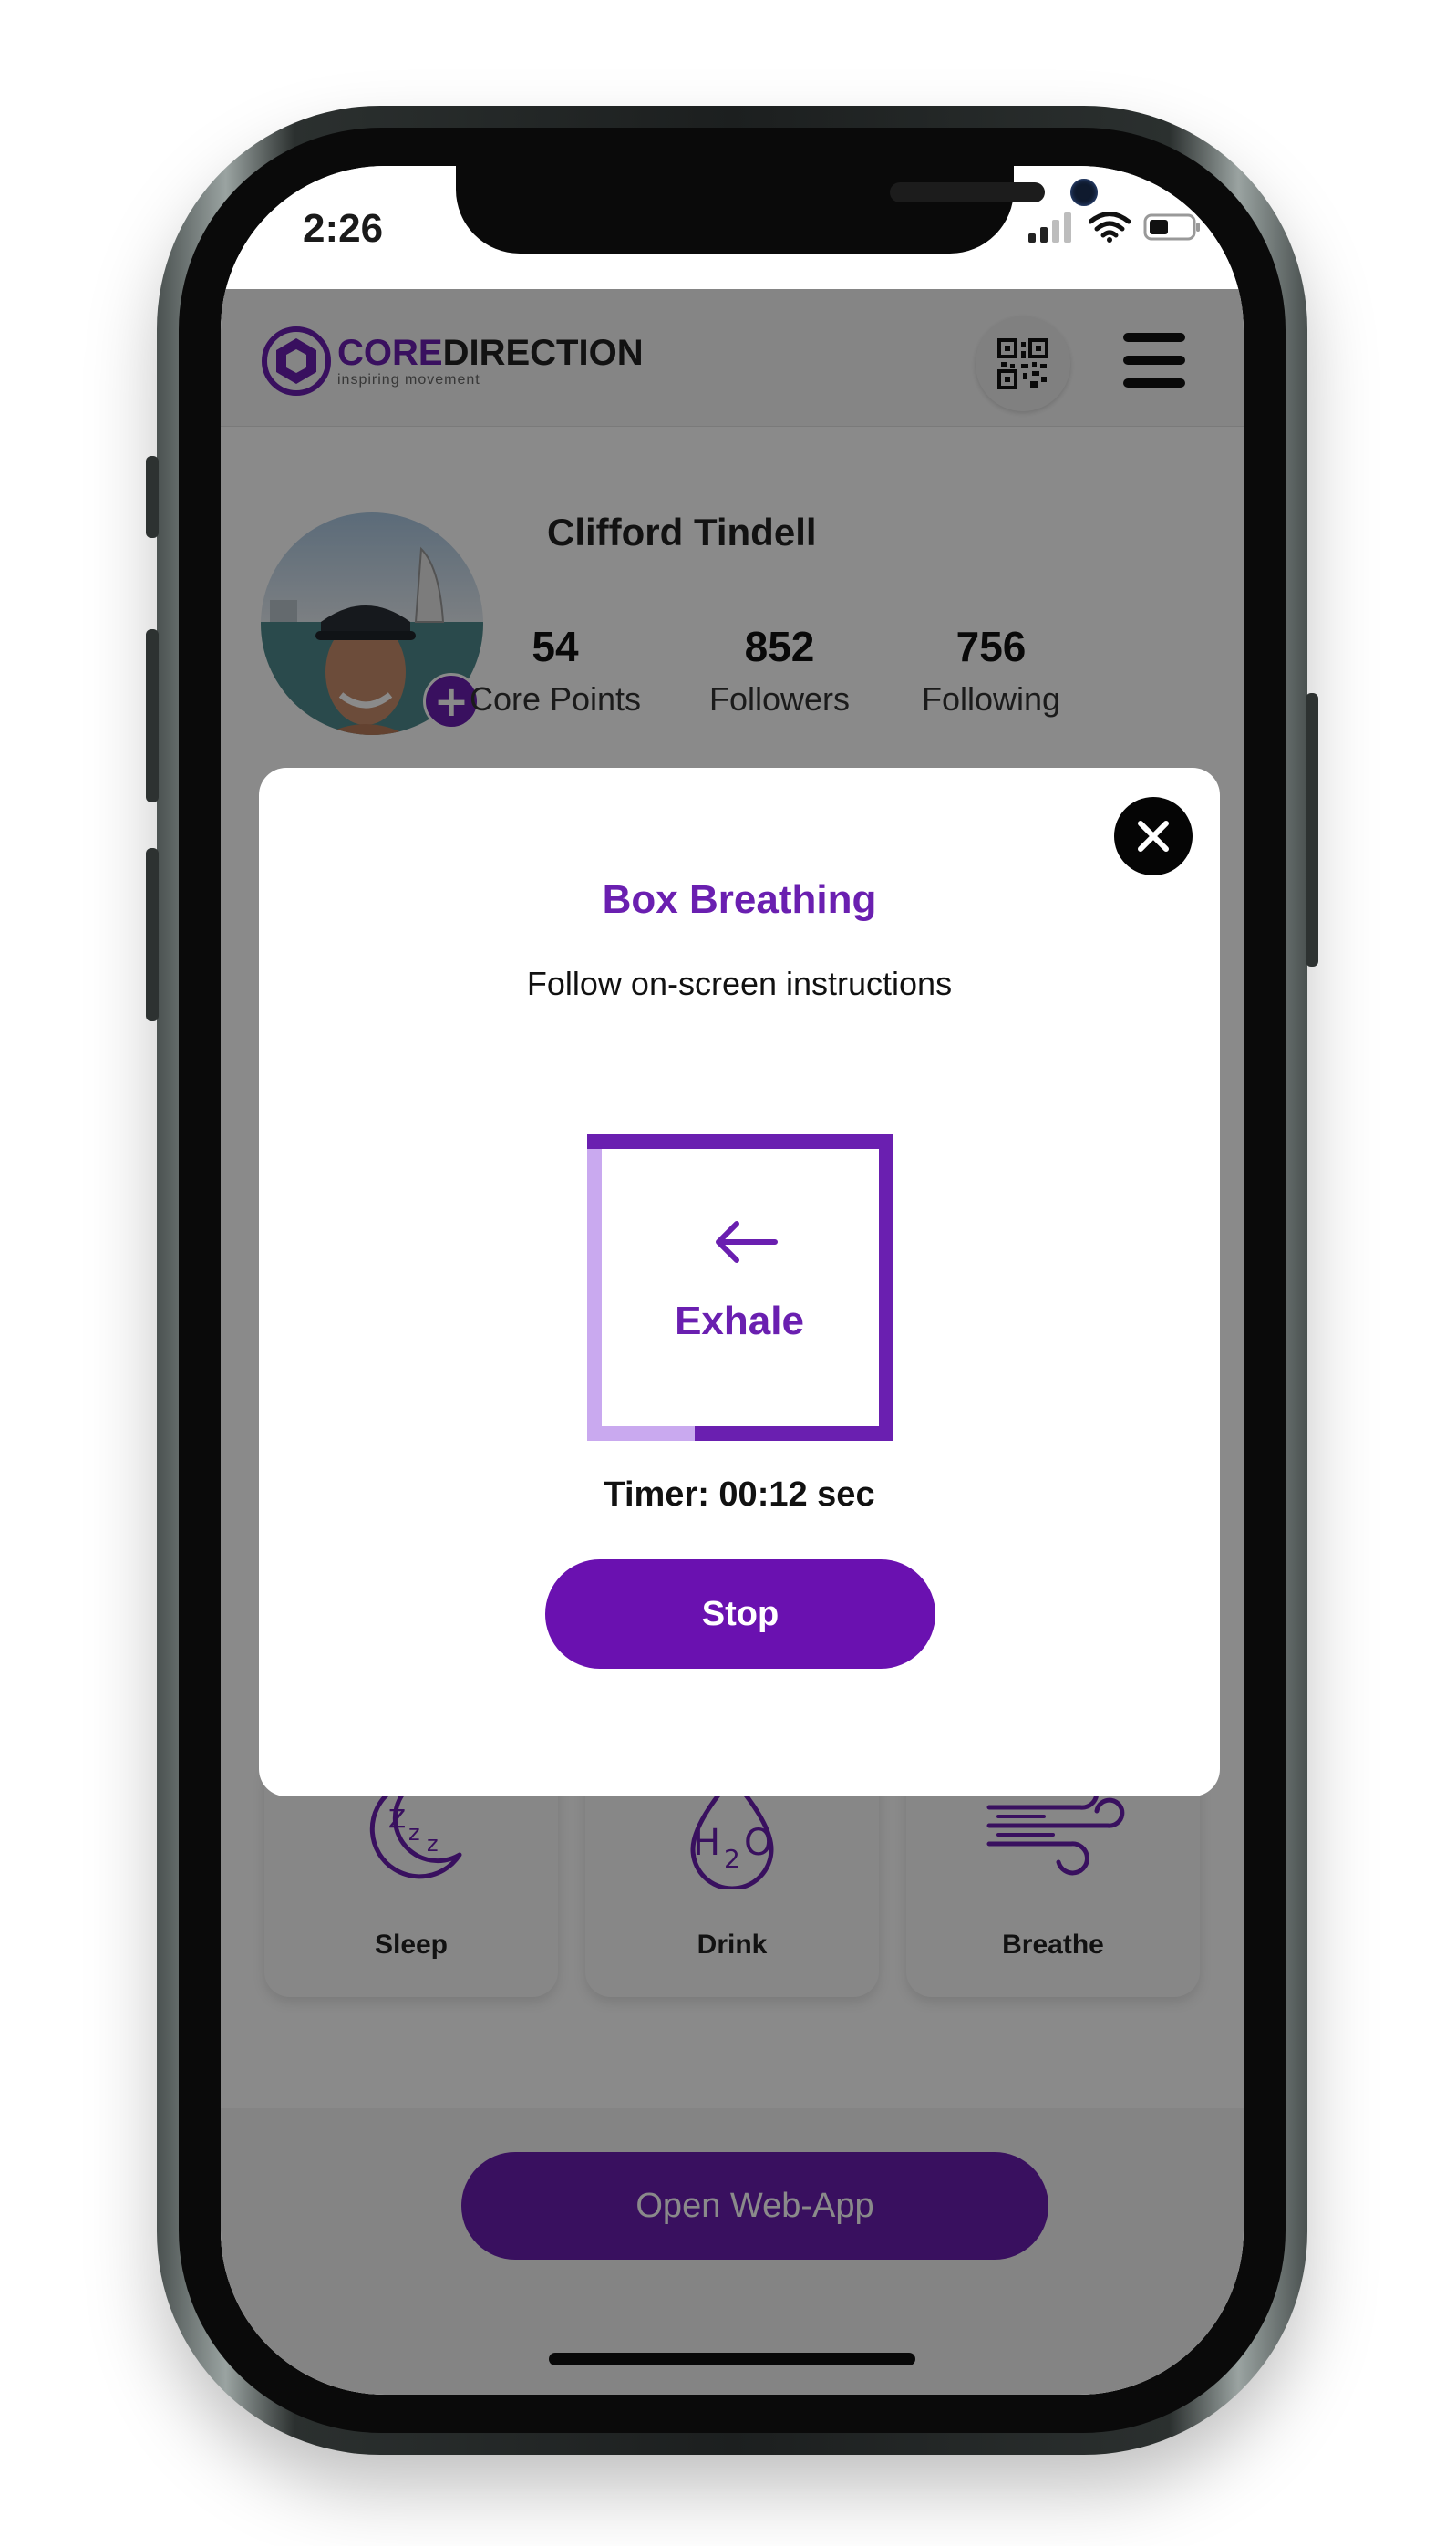 The width and height of the screenshot is (1456, 2546). I want to click on timer-text: Timer: 00:12 sec, so click(739, 1495).